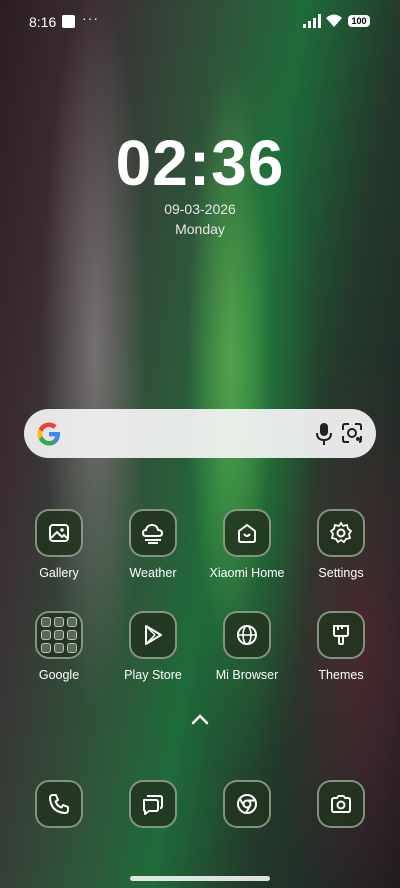  I want to click on gear-icon, so click(341, 533).